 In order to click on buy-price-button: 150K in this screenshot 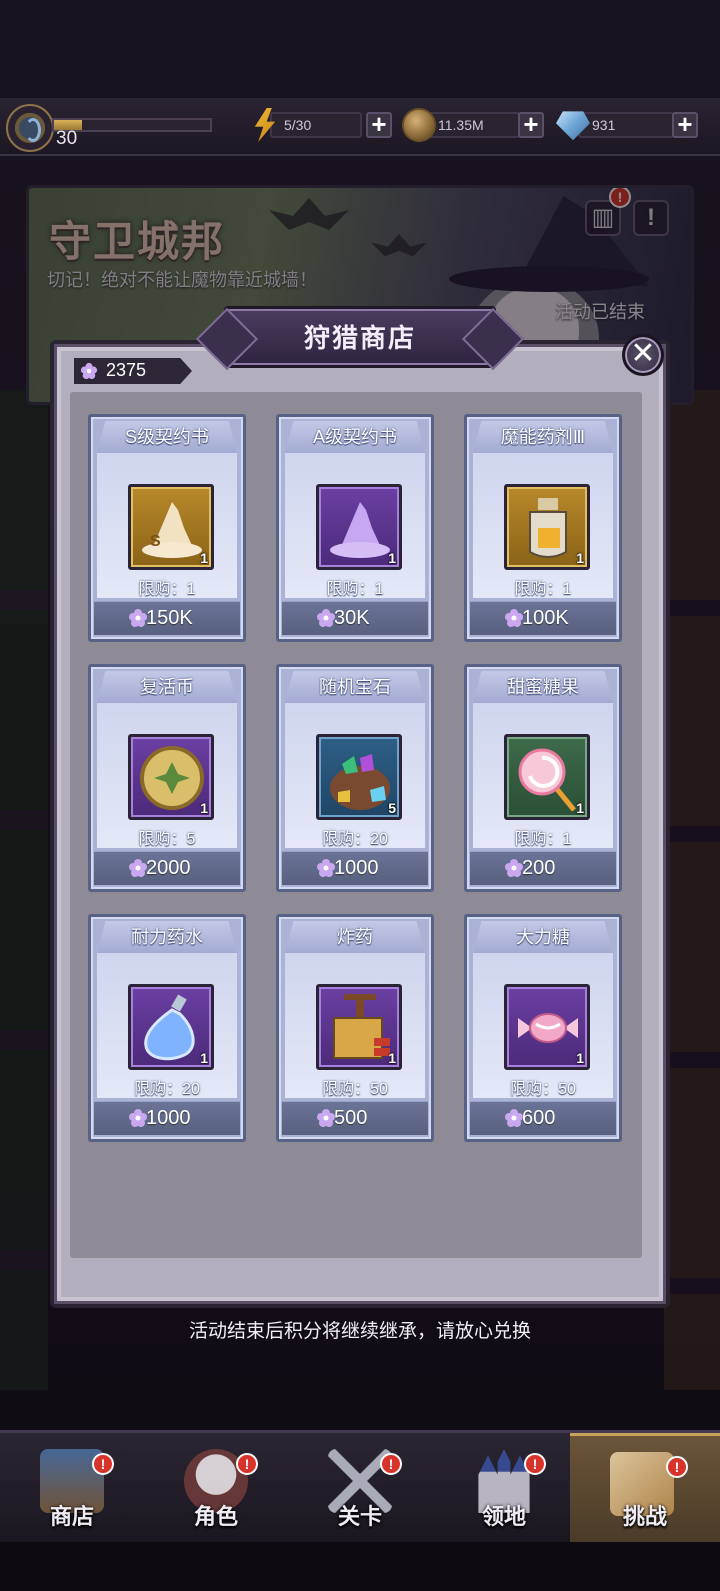, I will do `click(167, 618)`.